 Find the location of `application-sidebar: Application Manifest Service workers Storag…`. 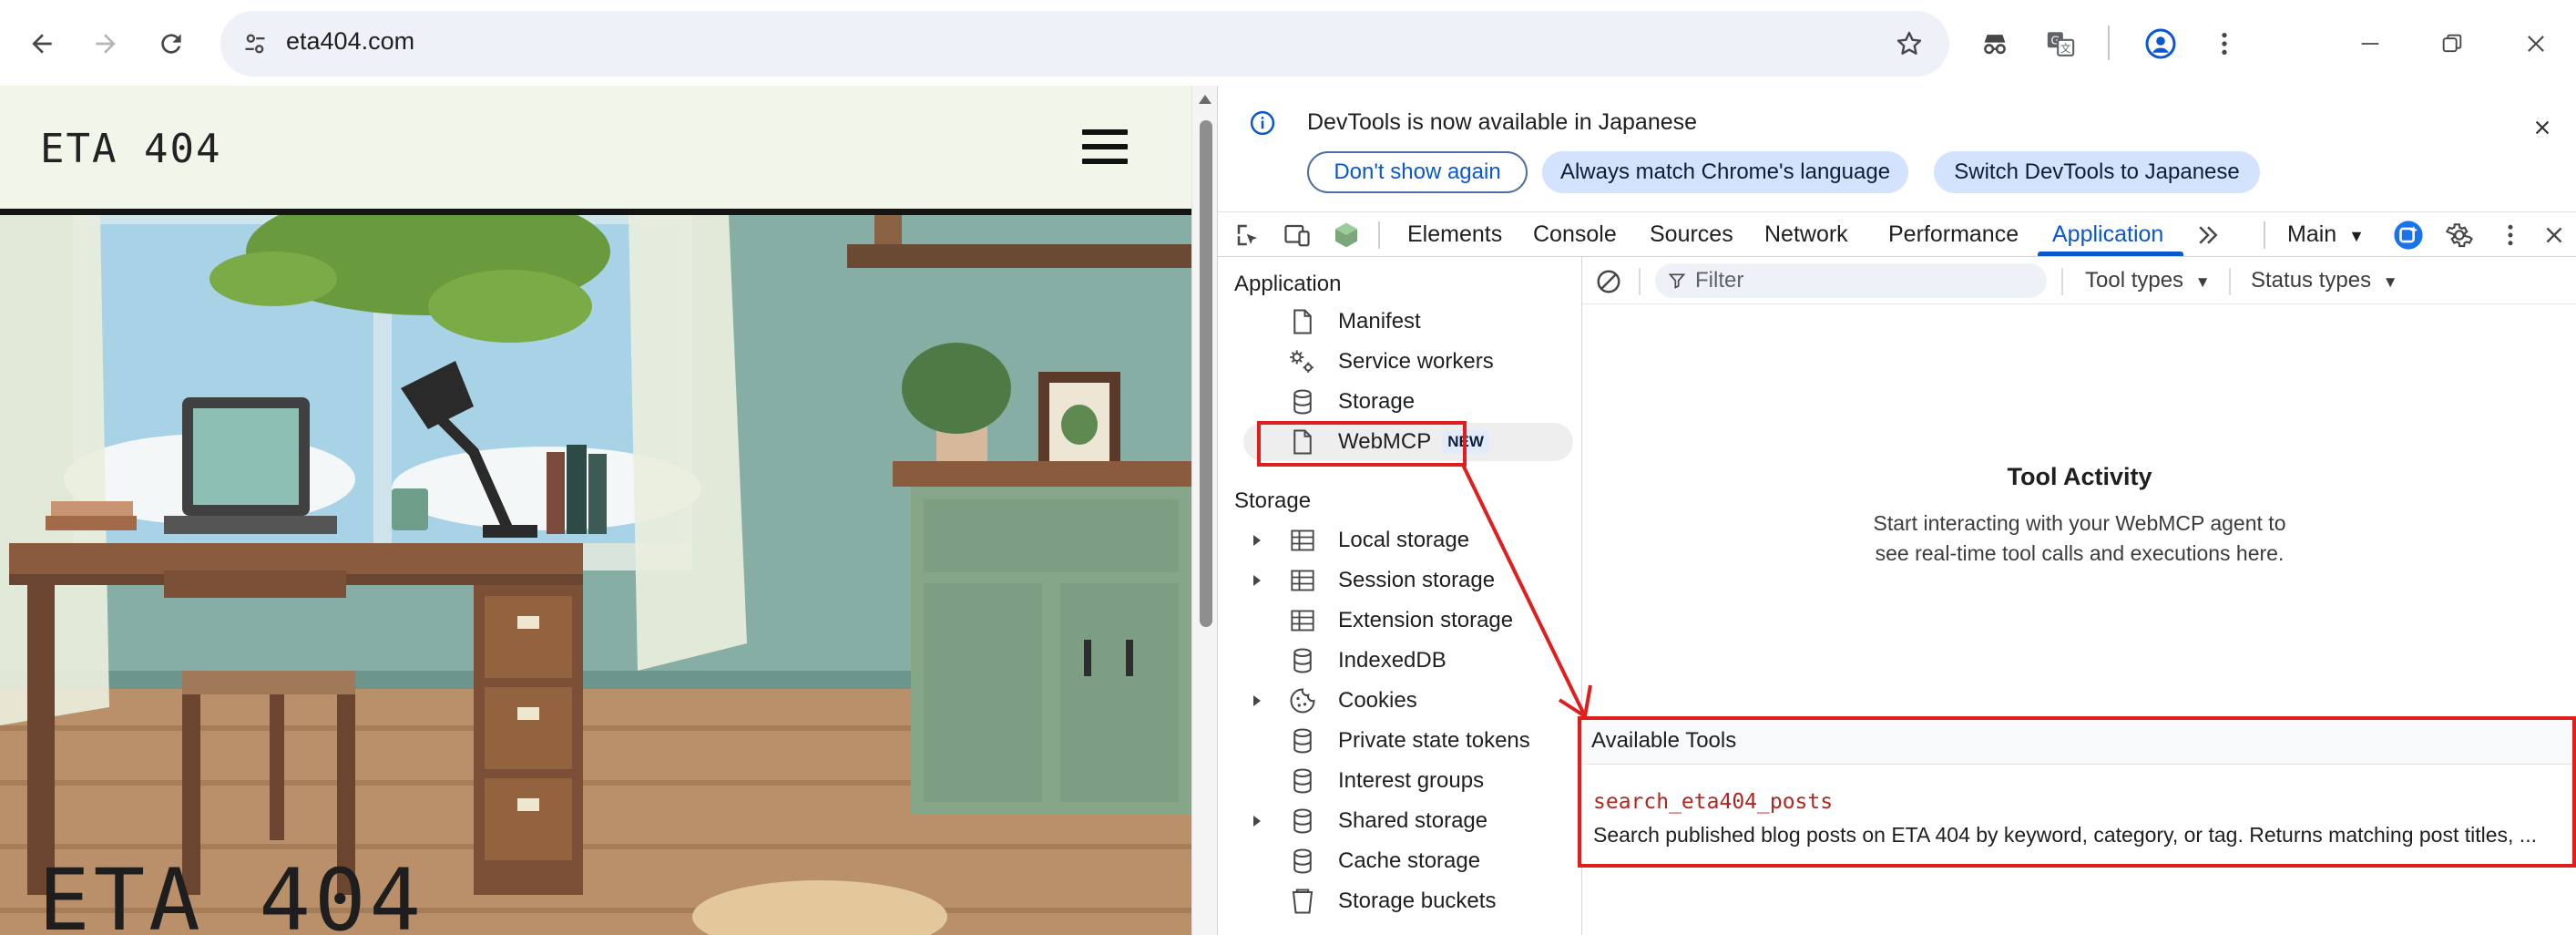

application-sidebar: Application Manifest Service workers Storag… is located at coordinates (1400, 596).